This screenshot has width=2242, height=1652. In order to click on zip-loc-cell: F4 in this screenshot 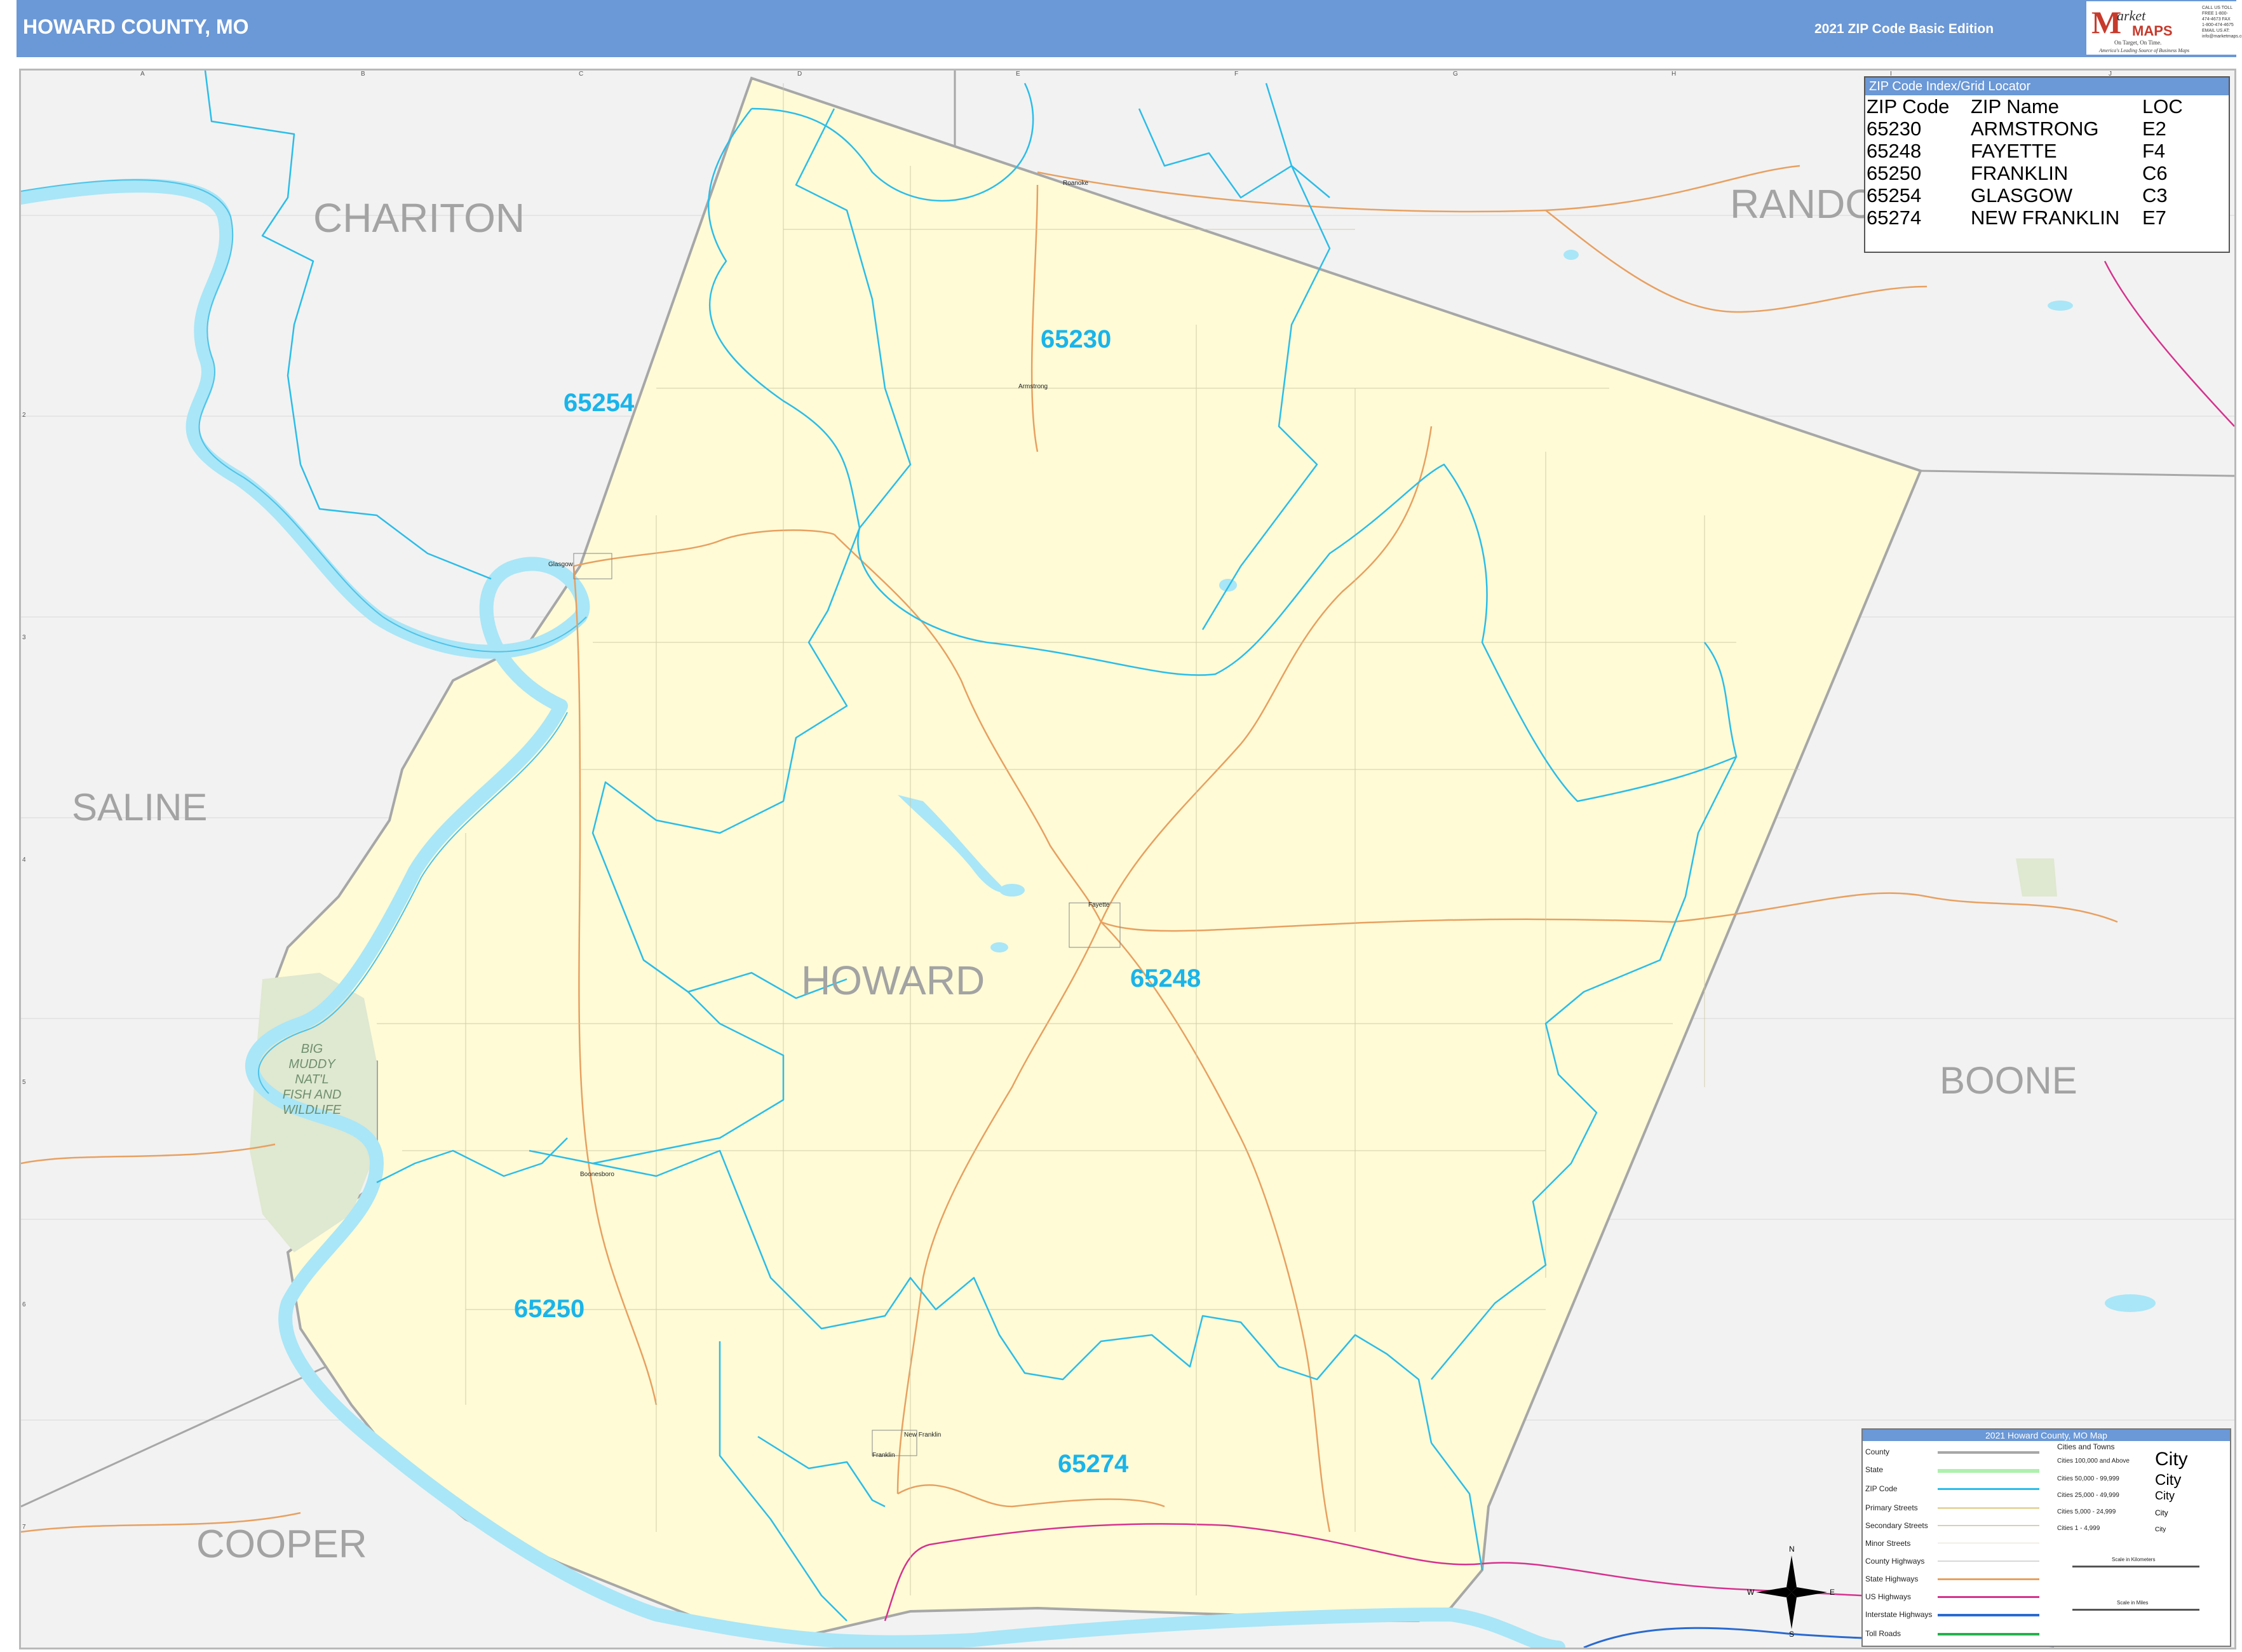, I will do `click(2154, 151)`.